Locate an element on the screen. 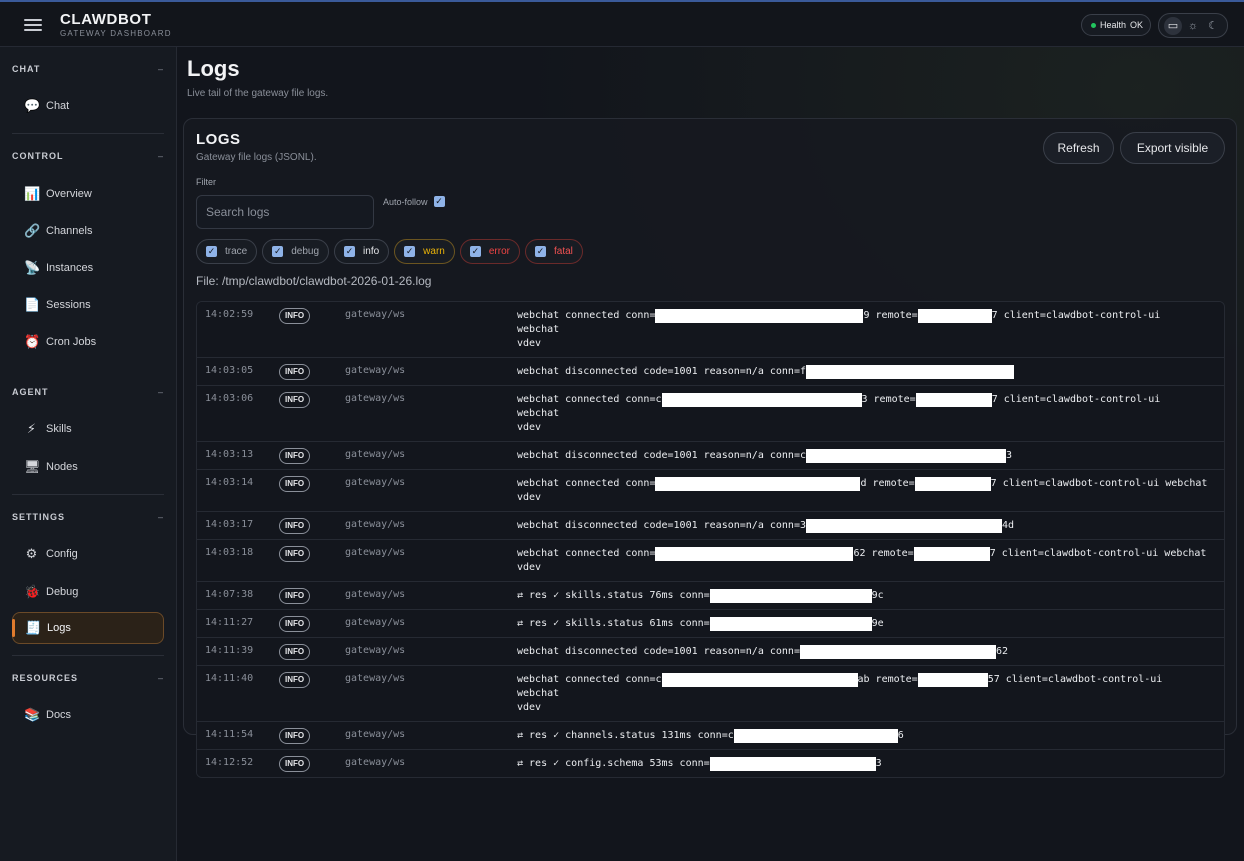 Image resolution: width=1244 pixels, height=861 pixels. level-filter-warn: ✓ warn is located at coordinates (424, 251).